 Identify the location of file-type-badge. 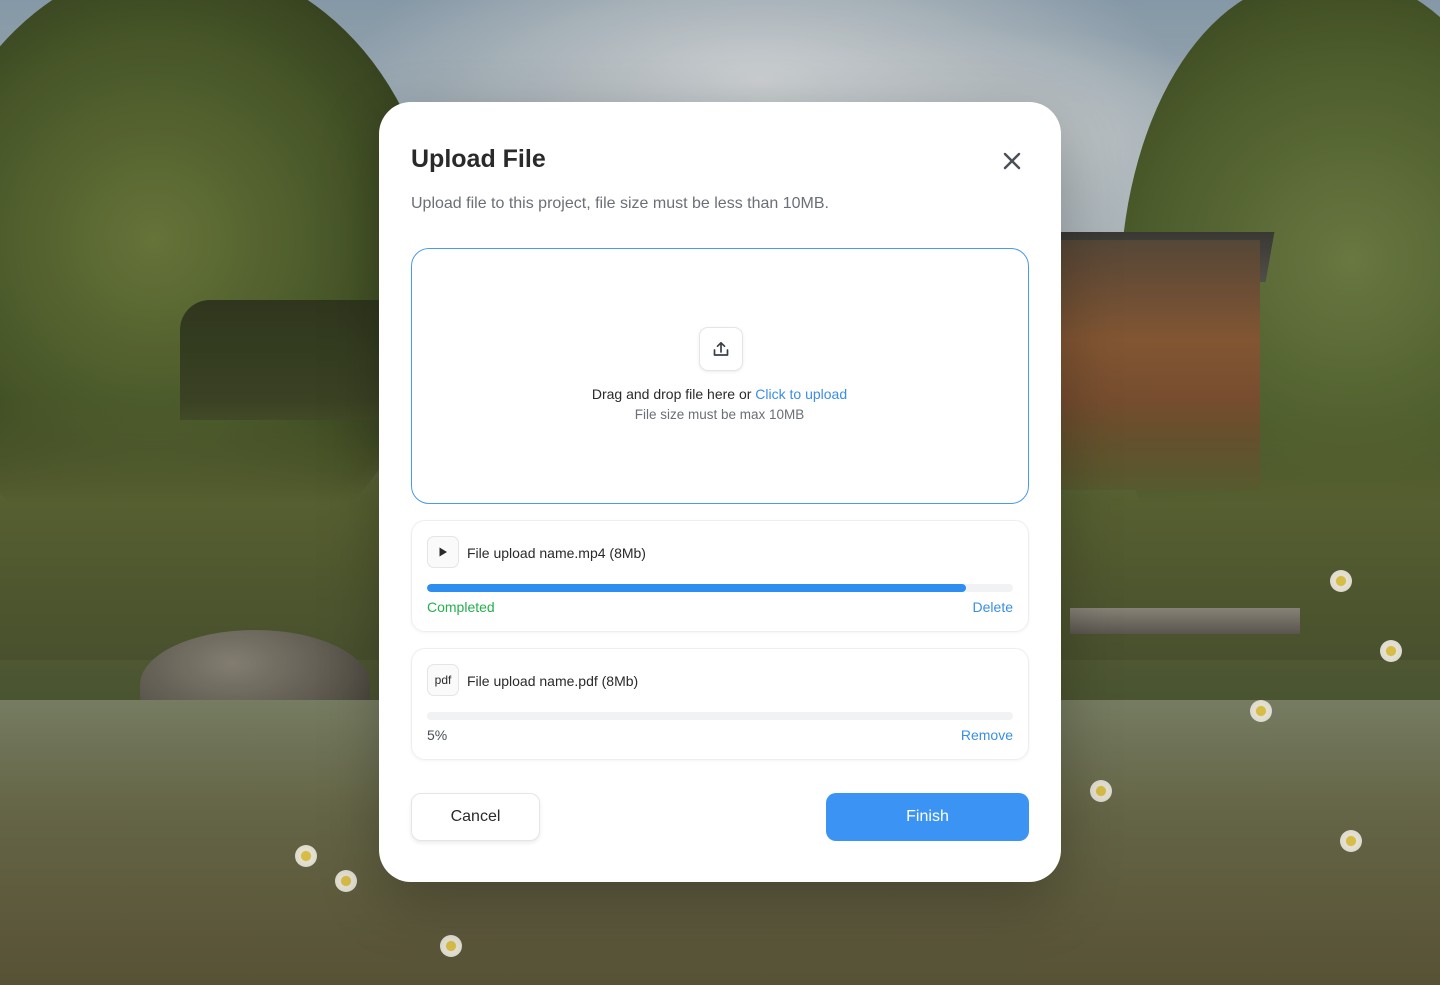
(443, 552).